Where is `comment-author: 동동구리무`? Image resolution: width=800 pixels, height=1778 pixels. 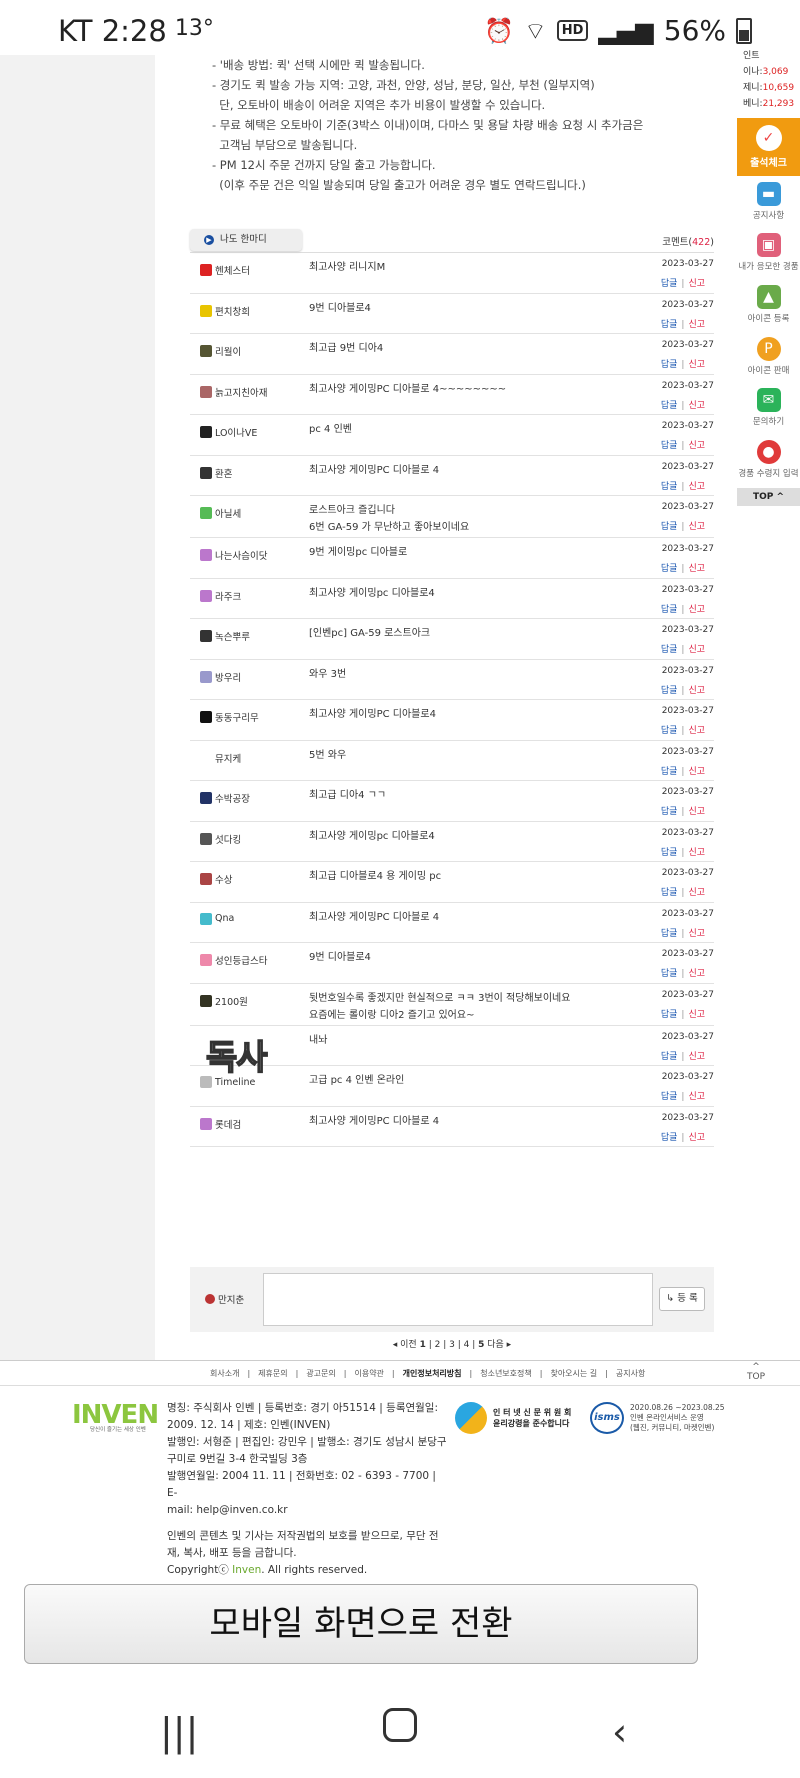
comment-author: 동동구리무 is located at coordinates (229, 717).